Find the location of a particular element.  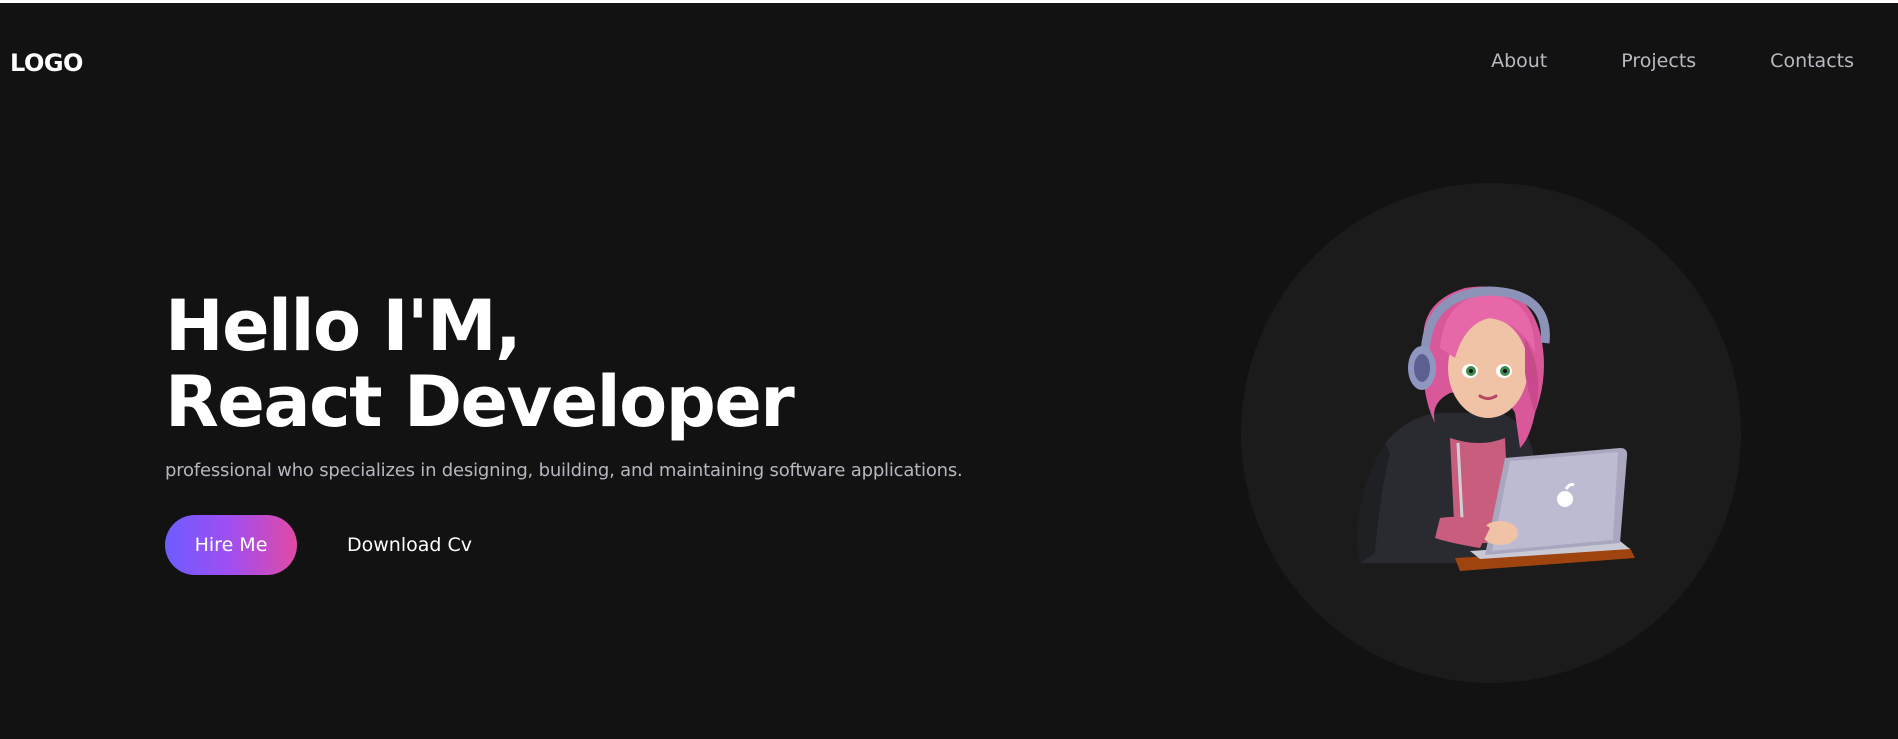

nav-contacts: Contacts is located at coordinates (1812, 61).